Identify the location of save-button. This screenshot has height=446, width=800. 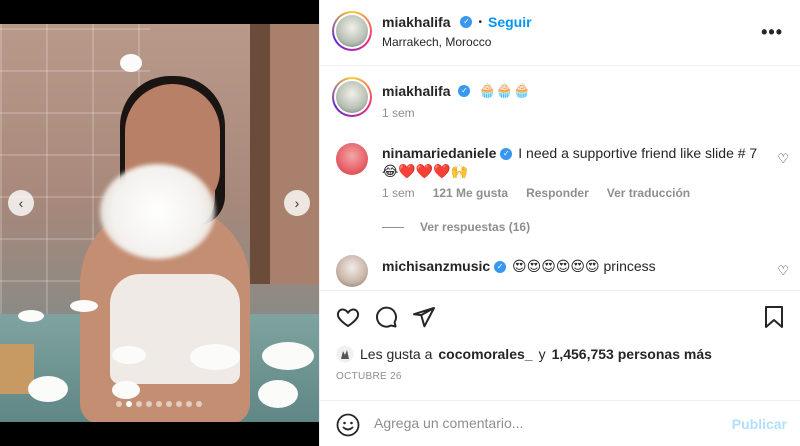
(774, 320).